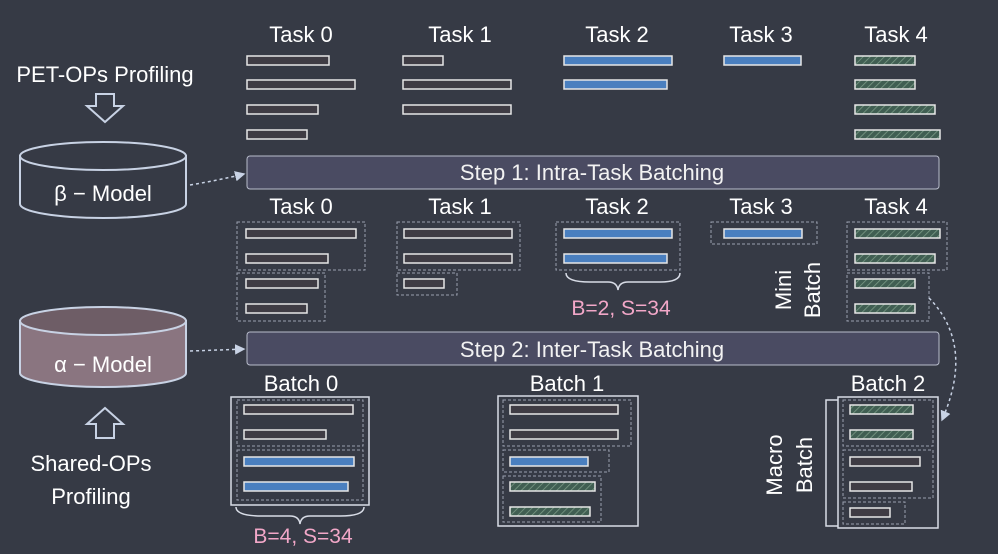 This screenshot has width=998, height=554. What do you see at coordinates (90, 463) in the screenshot?
I see `shared-ops-profiling-line1: Shared-OPs` at bounding box center [90, 463].